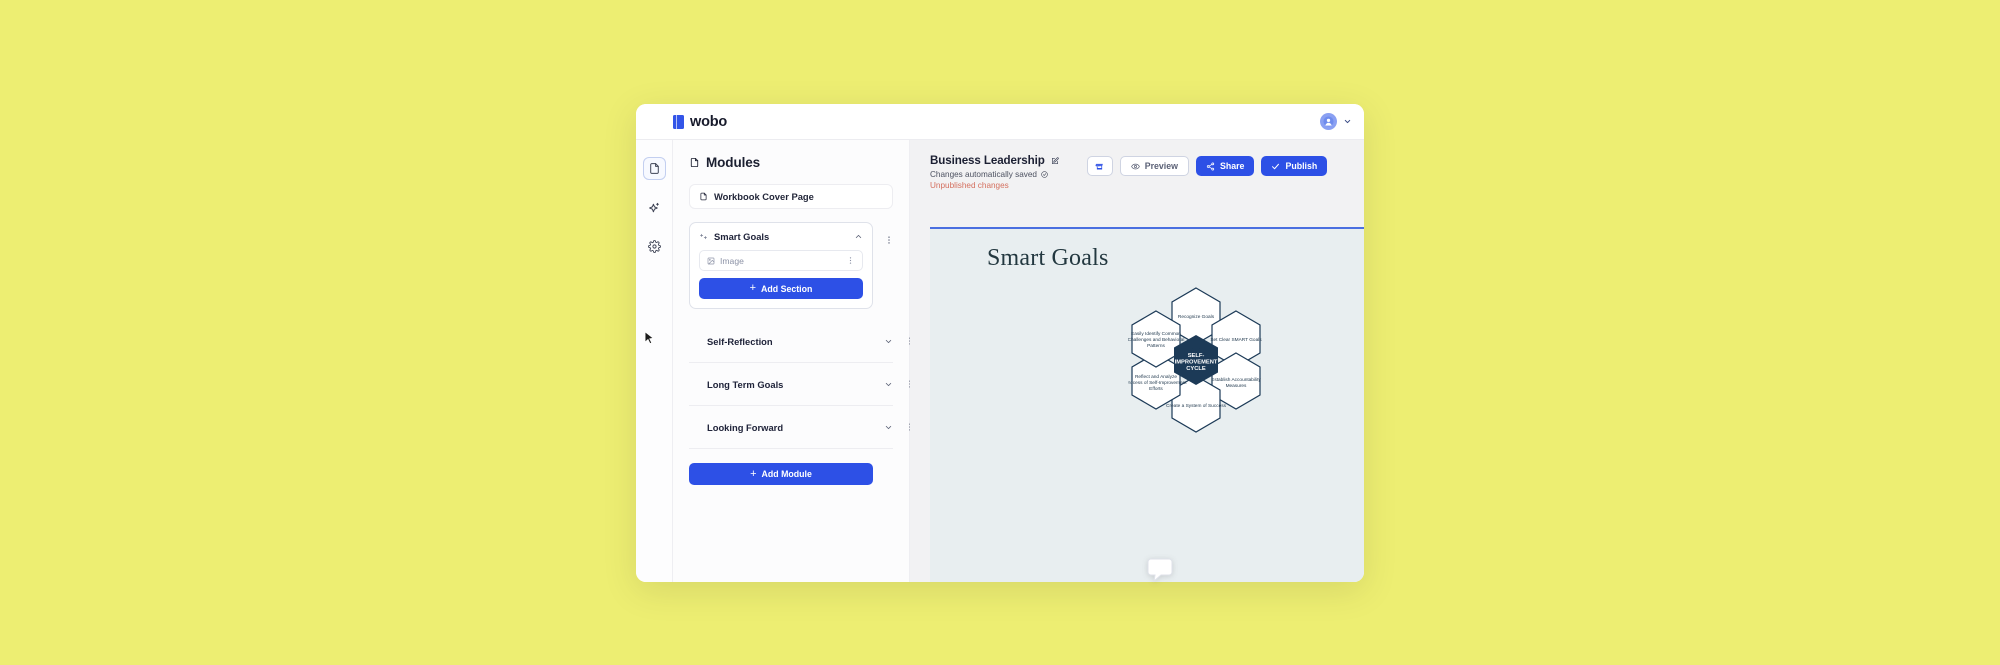 The width and height of the screenshot is (2000, 665). I want to click on diagram-center-label: CYCLE, so click(1196, 369).